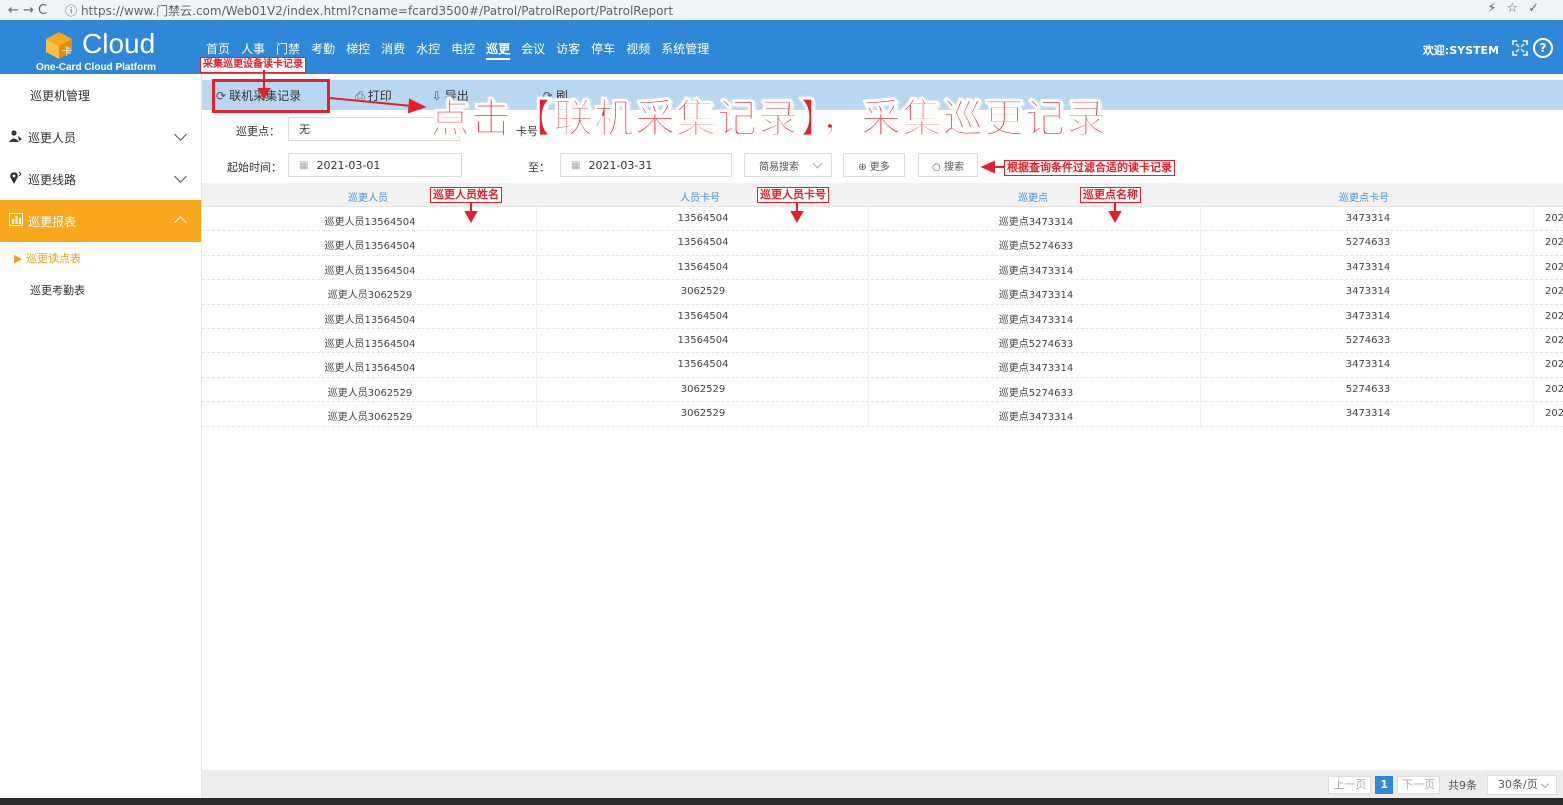 This screenshot has width=1563, height=805. I want to click on nav-patrol: 巡更, so click(498, 50).